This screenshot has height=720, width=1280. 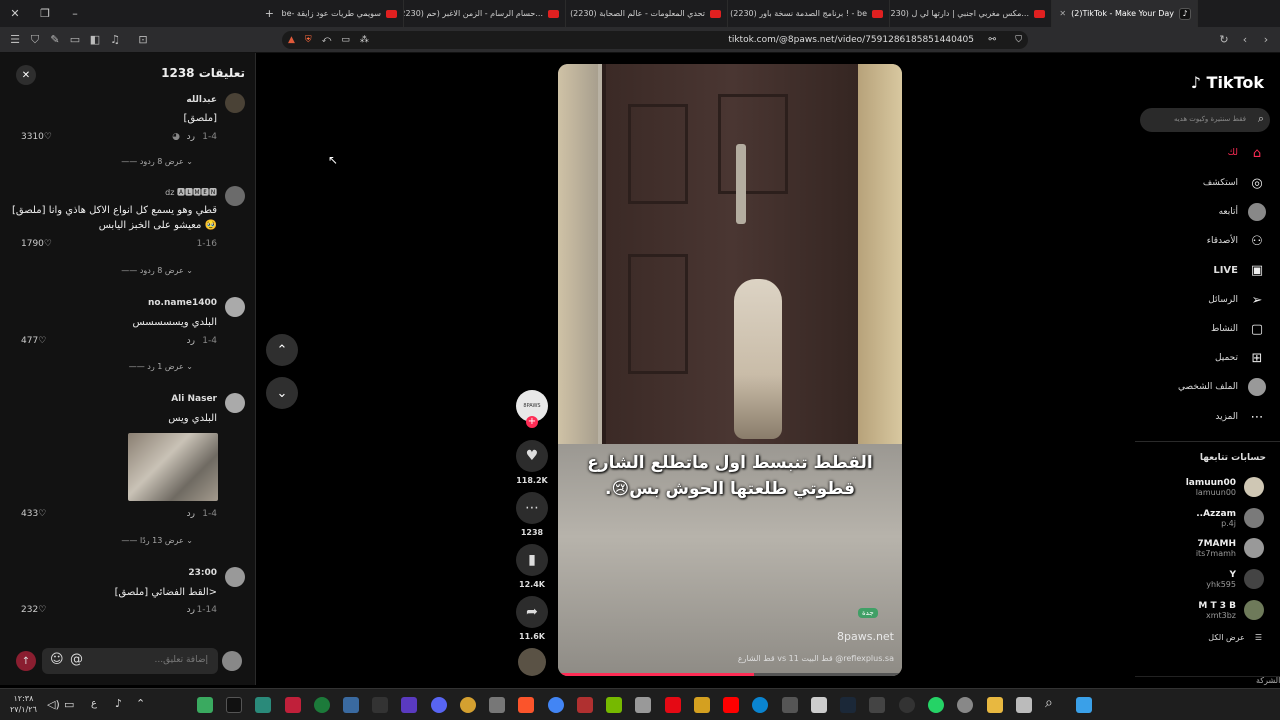 I want to click on save-button: ▮ 12.4K, so click(x=532, y=566).